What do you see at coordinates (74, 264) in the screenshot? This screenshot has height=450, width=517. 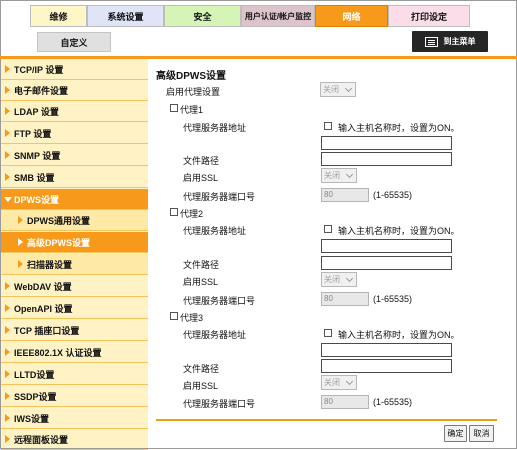 I see `sidebar-item-scanner: 扫描器设置` at bounding box center [74, 264].